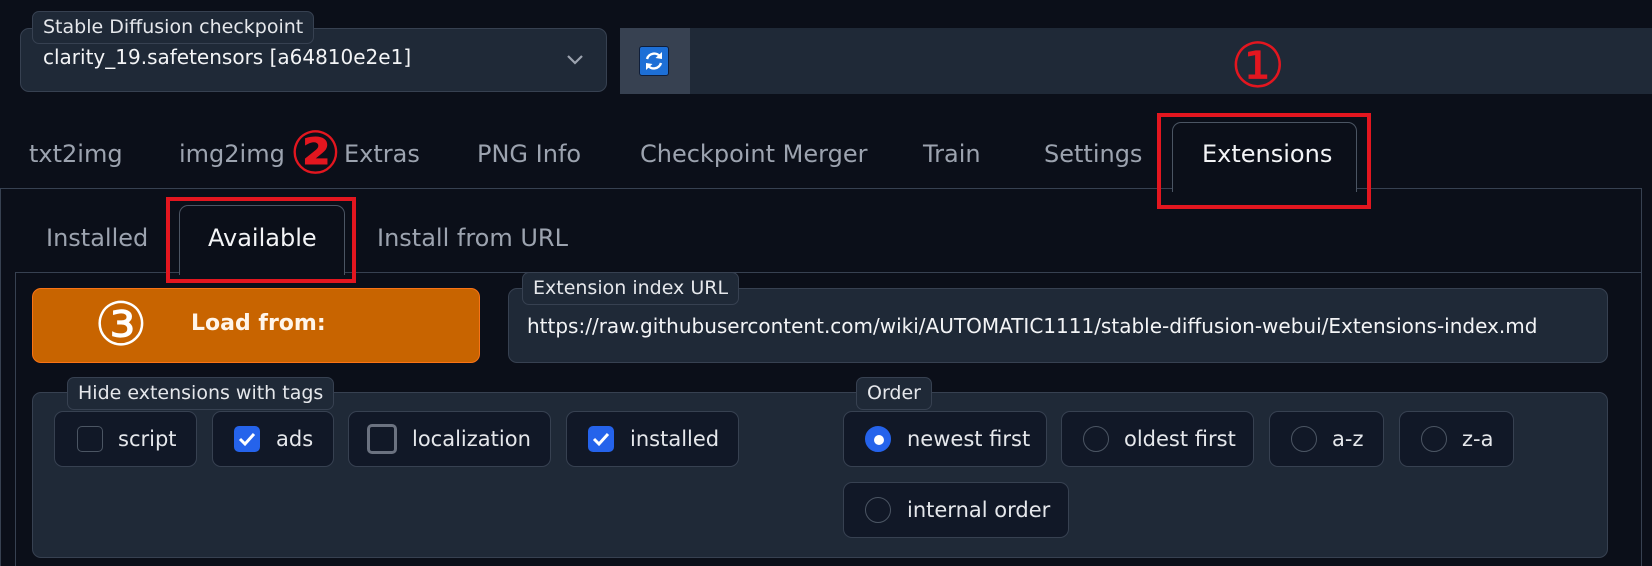  Describe the element at coordinates (147, 439) in the screenshot. I see `tag-script-label: script` at that location.